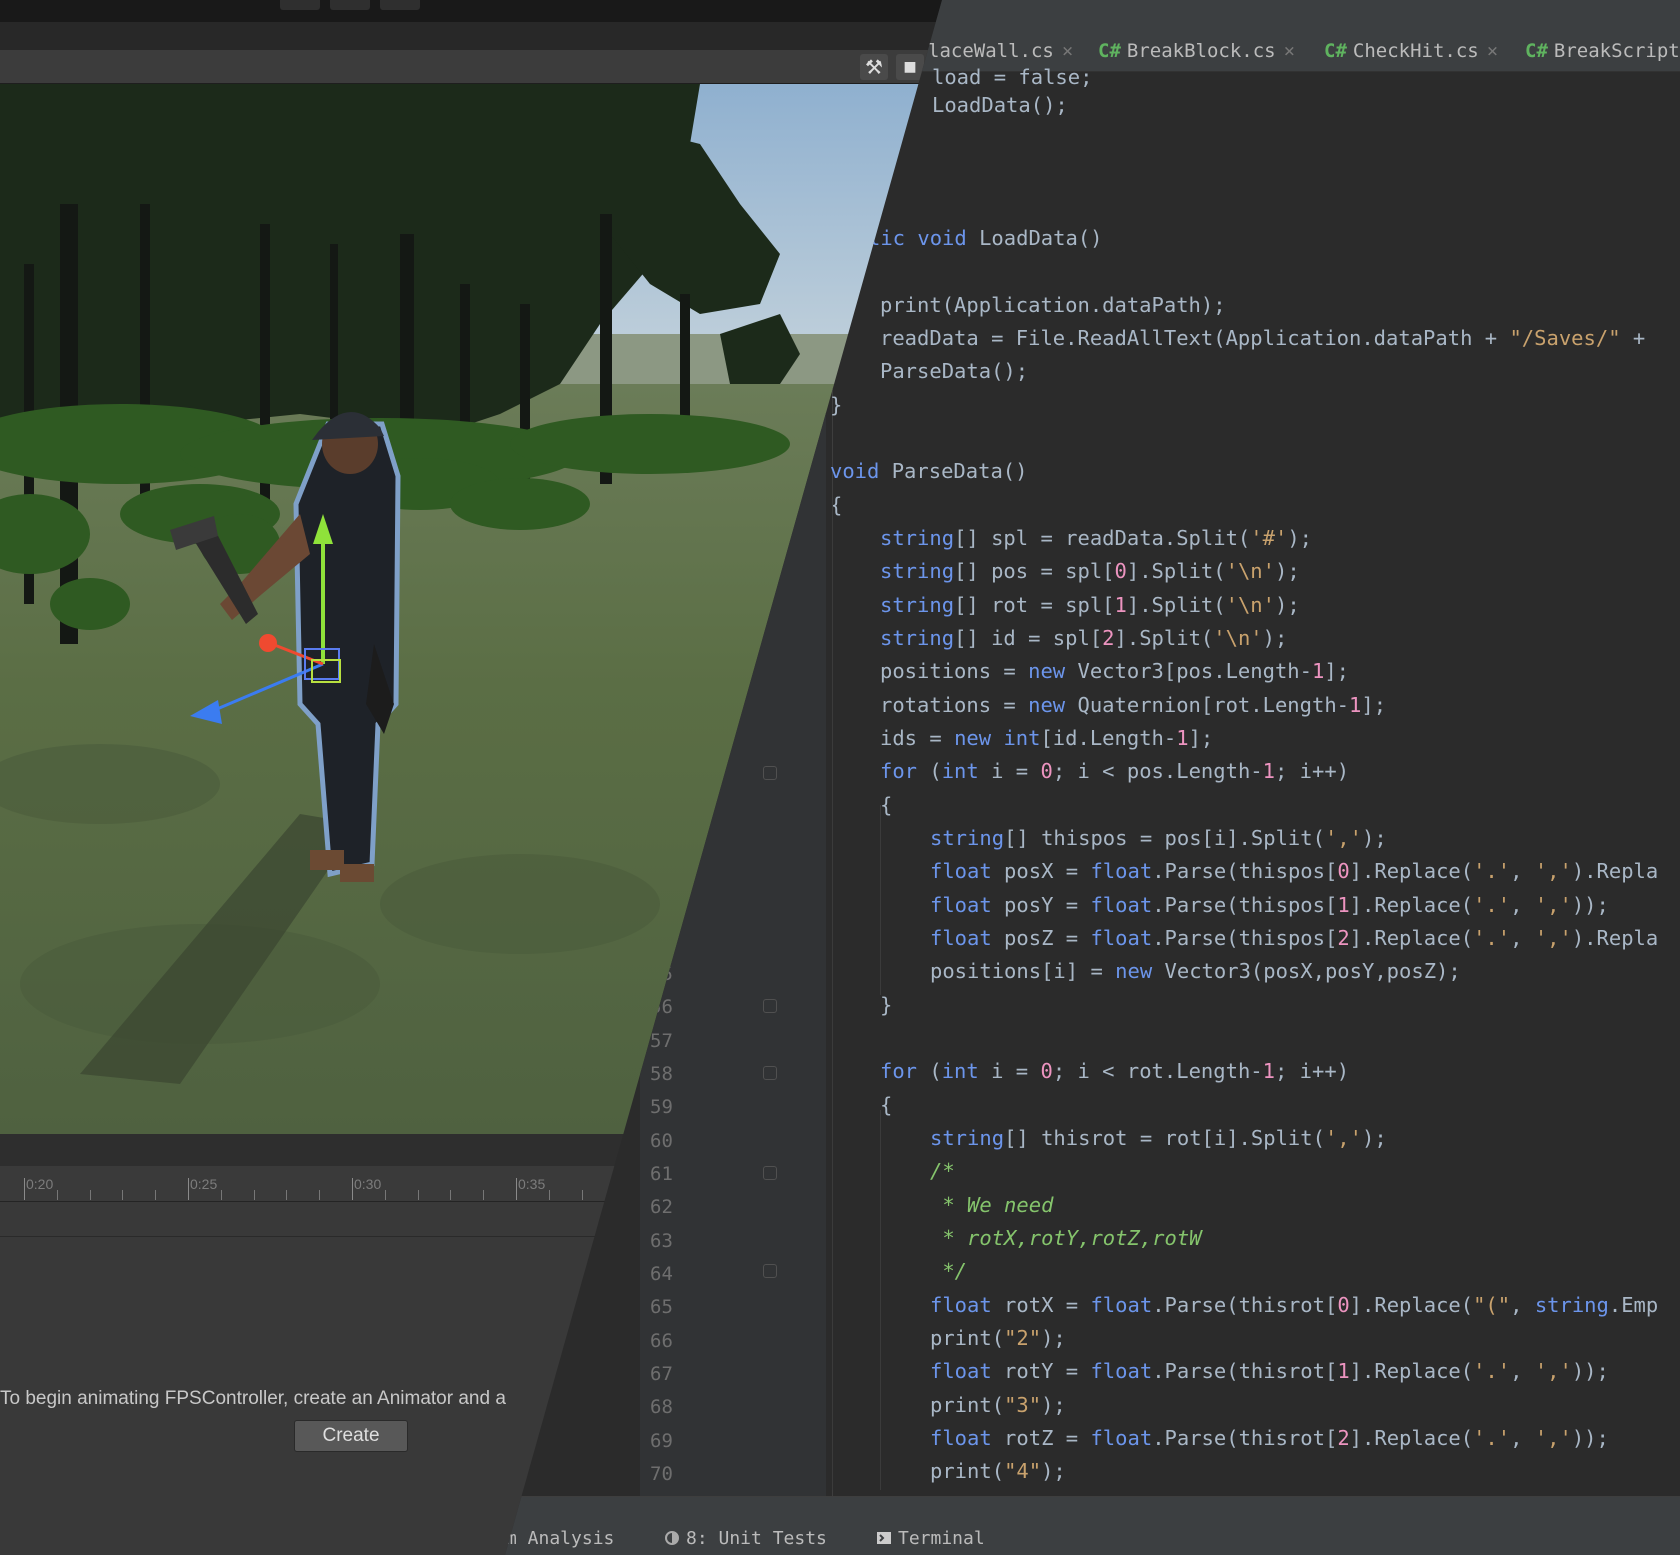 Image resolution: width=1680 pixels, height=1555 pixels. Describe the element at coordinates (40, 1184) in the screenshot. I see `timeline-label: 0:20` at that location.